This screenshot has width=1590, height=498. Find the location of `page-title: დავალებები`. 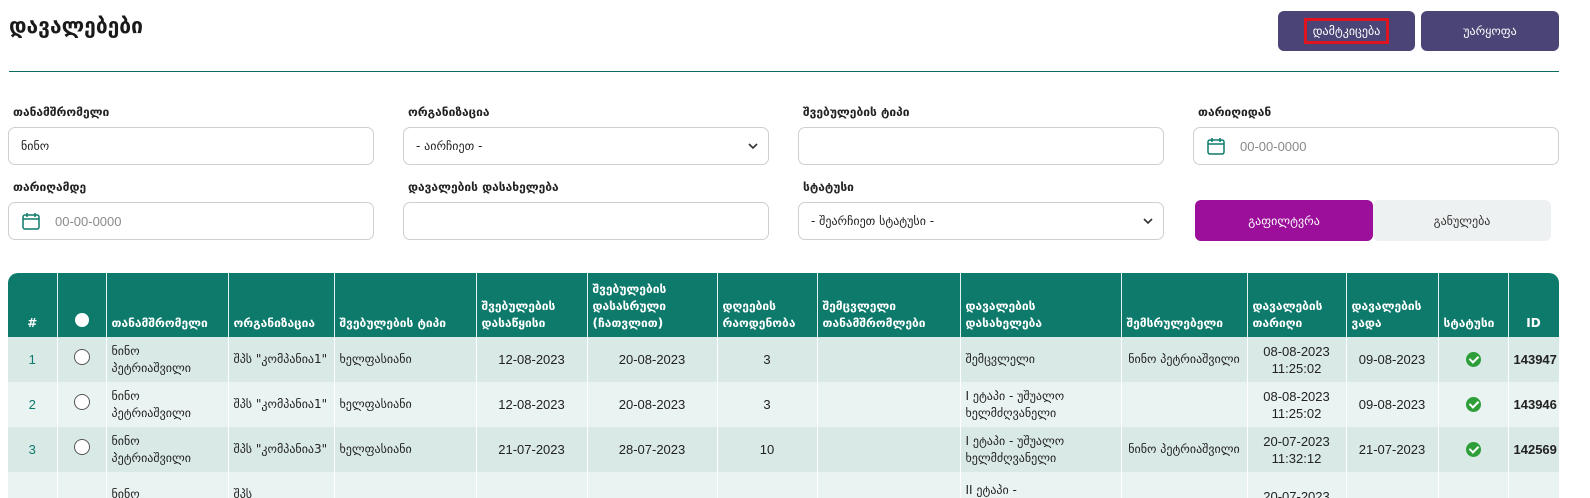

page-title: დავალებები is located at coordinates (76, 26).